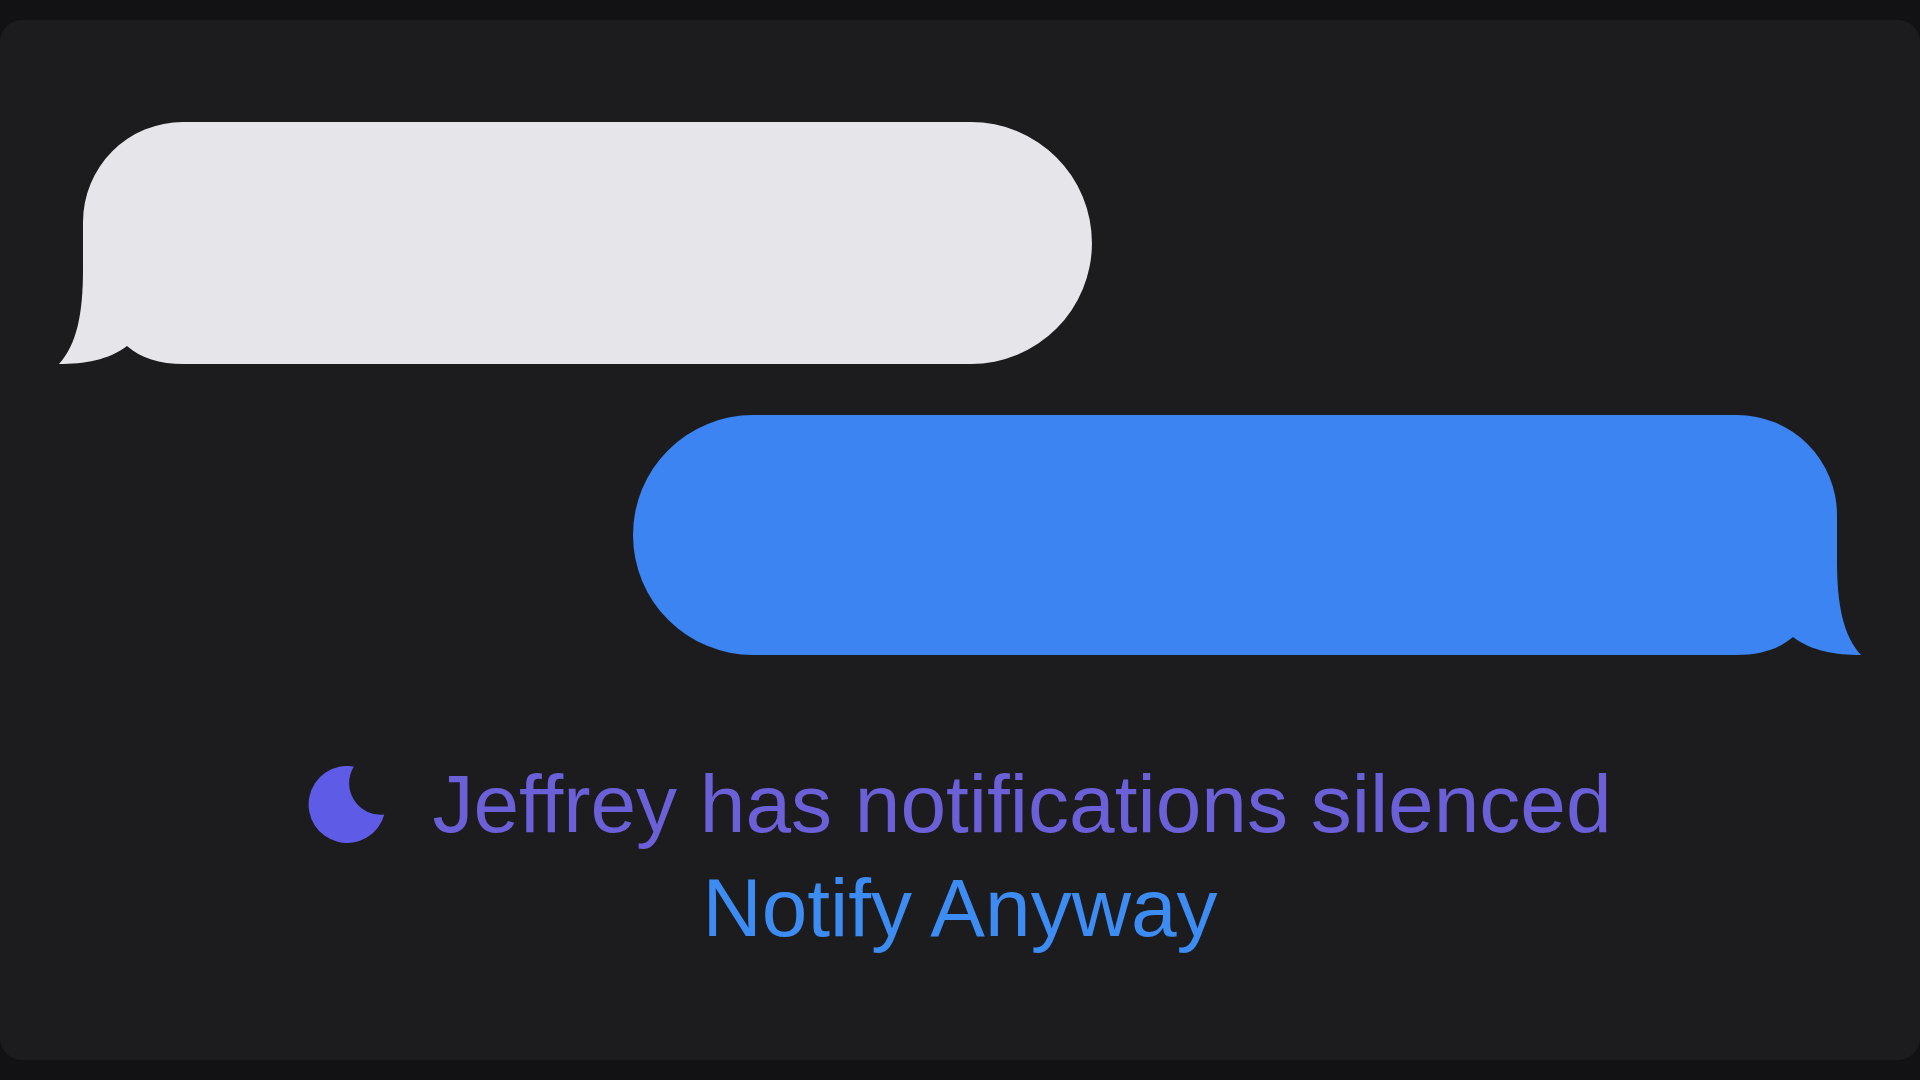 This screenshot has width=1920, height=1080. Describe the element at coordinates (1022, 804) in the screenshot. I see `status-text: Jeffrey has notifications silenced` at that location.